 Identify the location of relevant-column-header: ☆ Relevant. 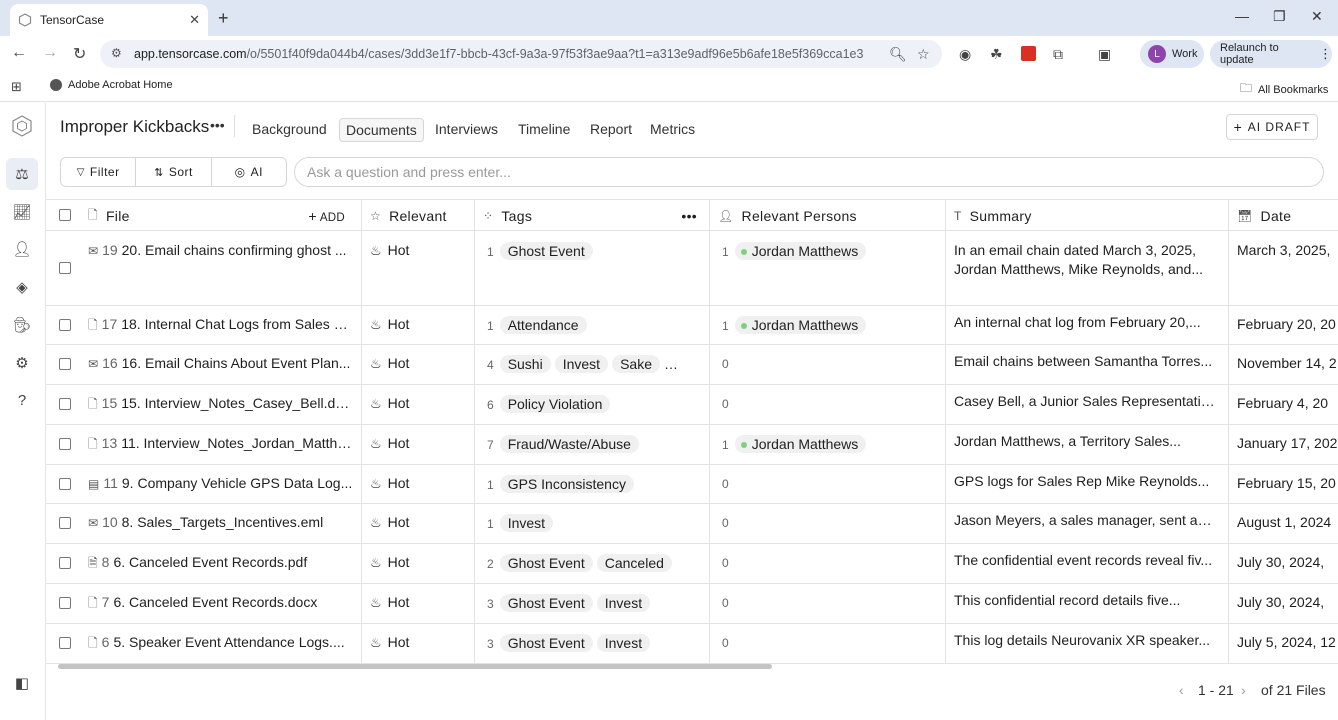
(418, 216).